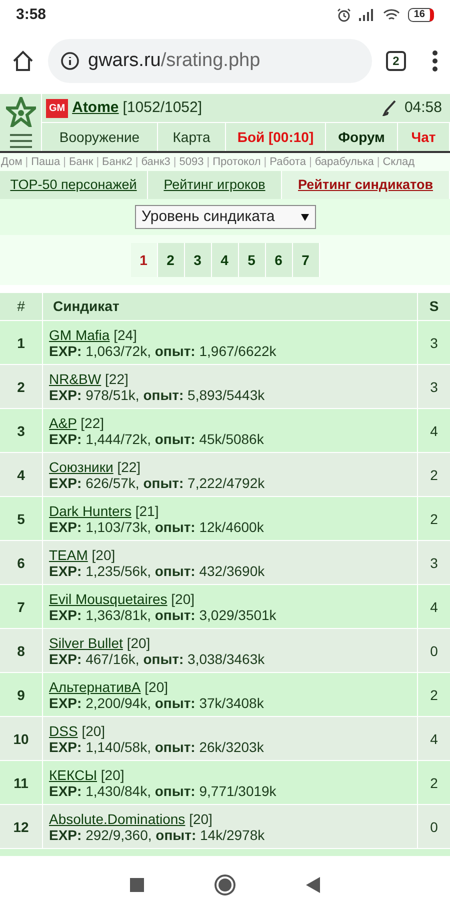  What do you see at coordinates (95, 108) in the screenshot?
I see `player-link: Atome` at bounding box center [95, 108].